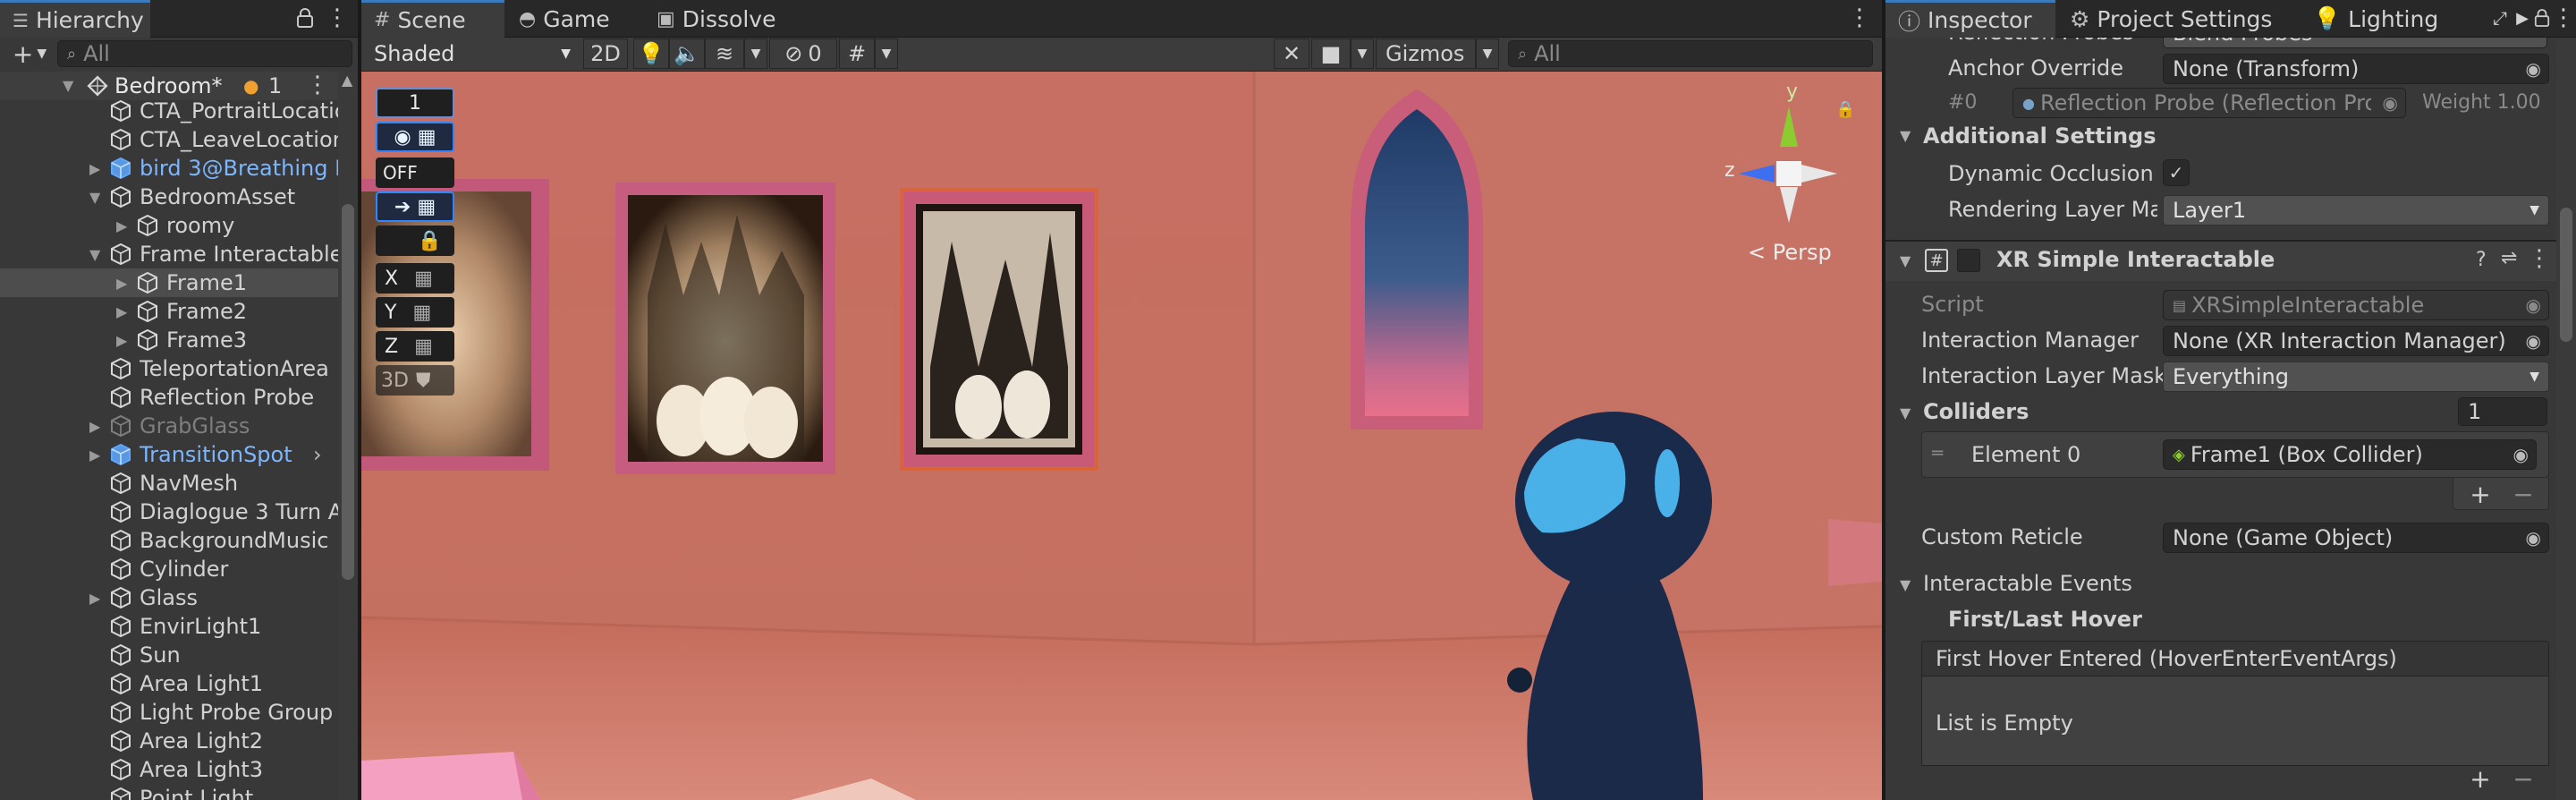 The height and width of the screenshot is (800, 2576). What do you see at coordinates (179, 540) in the screenshot?
I see `hierarchy-item: BackgroundMusic` at bounding box center [179, 540].